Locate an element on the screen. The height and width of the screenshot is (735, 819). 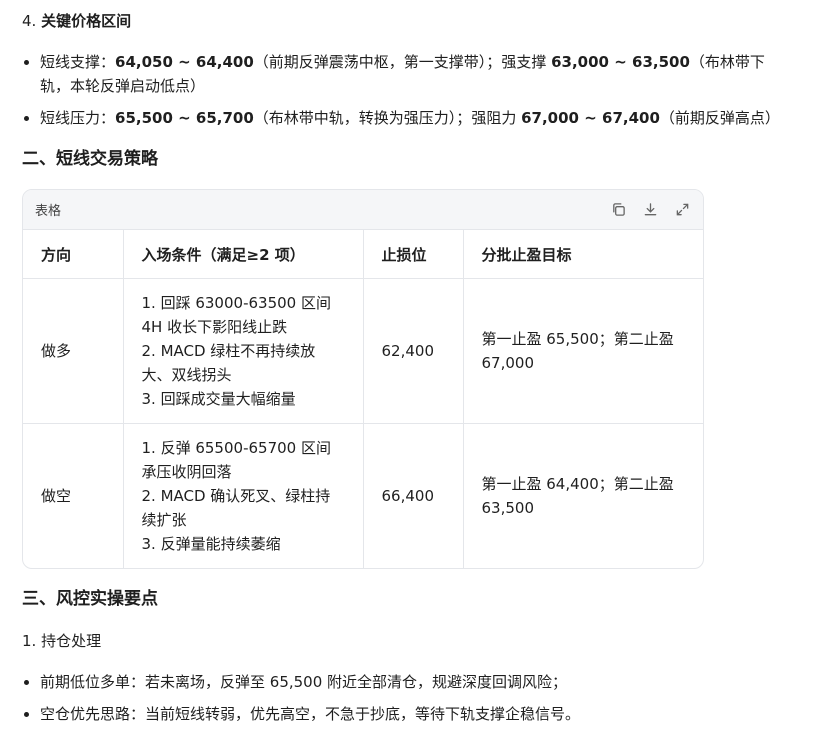
list-item: 前期低位多单：若未离场，反弹至 65,500 附近全部清仓，规避深度回调风险； is located at coordinates (400, 682).